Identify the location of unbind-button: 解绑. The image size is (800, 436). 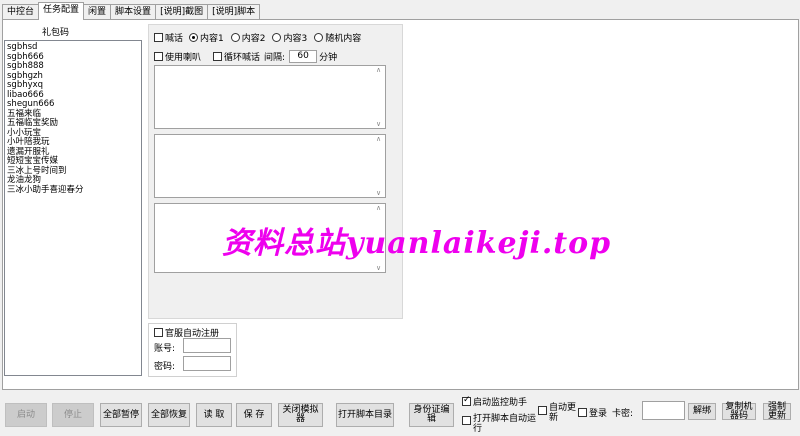
(702, 411).